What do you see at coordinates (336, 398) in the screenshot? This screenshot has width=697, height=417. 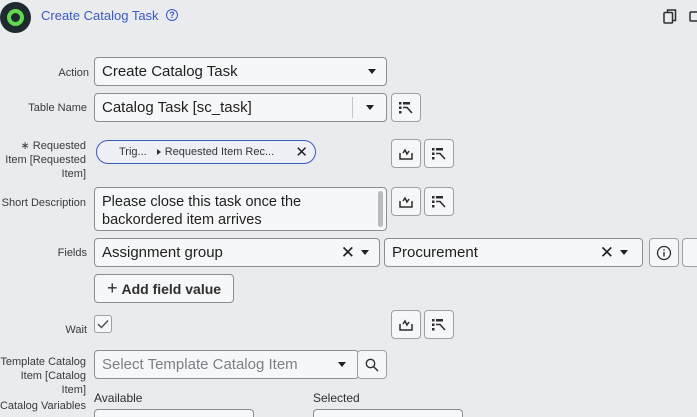 I see `selected-heading: Selected` at bounding box center [336, 398].